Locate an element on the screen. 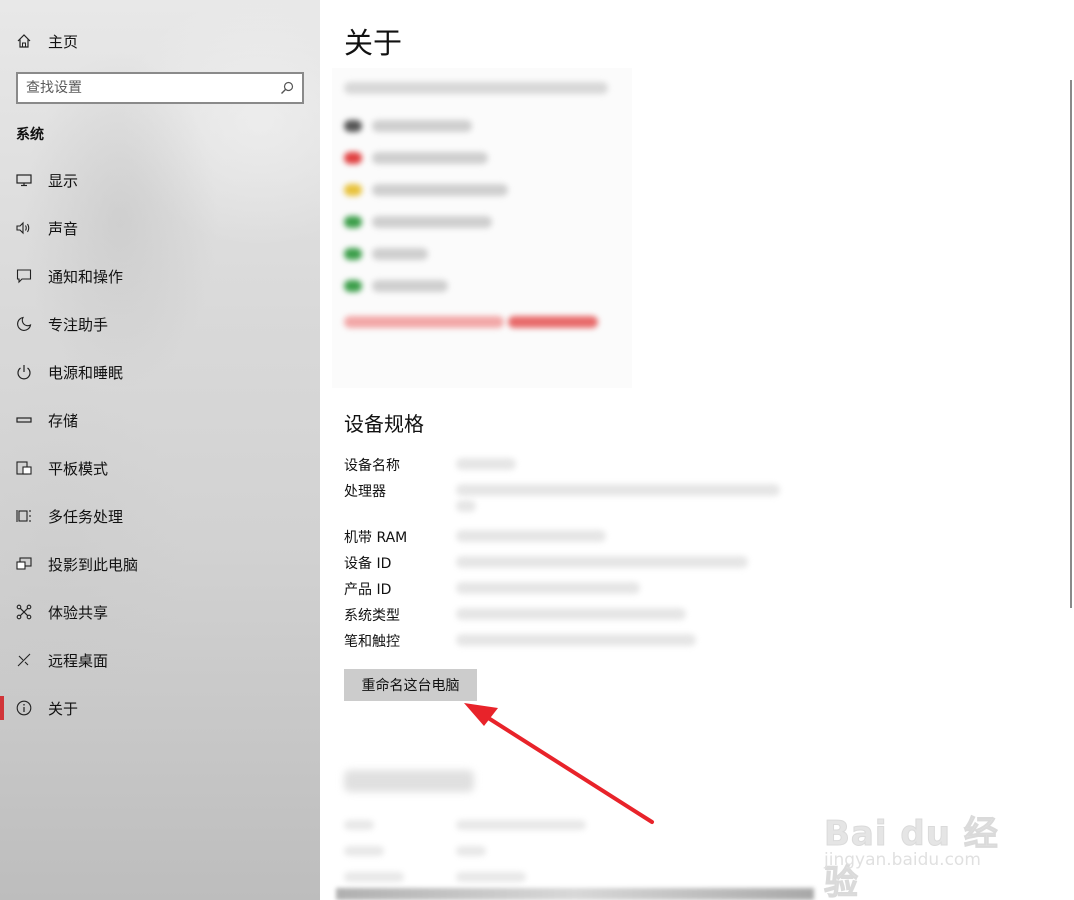 This screenshot has height=900, width=1074. tablet-icon is located at coordinates (24, 468).